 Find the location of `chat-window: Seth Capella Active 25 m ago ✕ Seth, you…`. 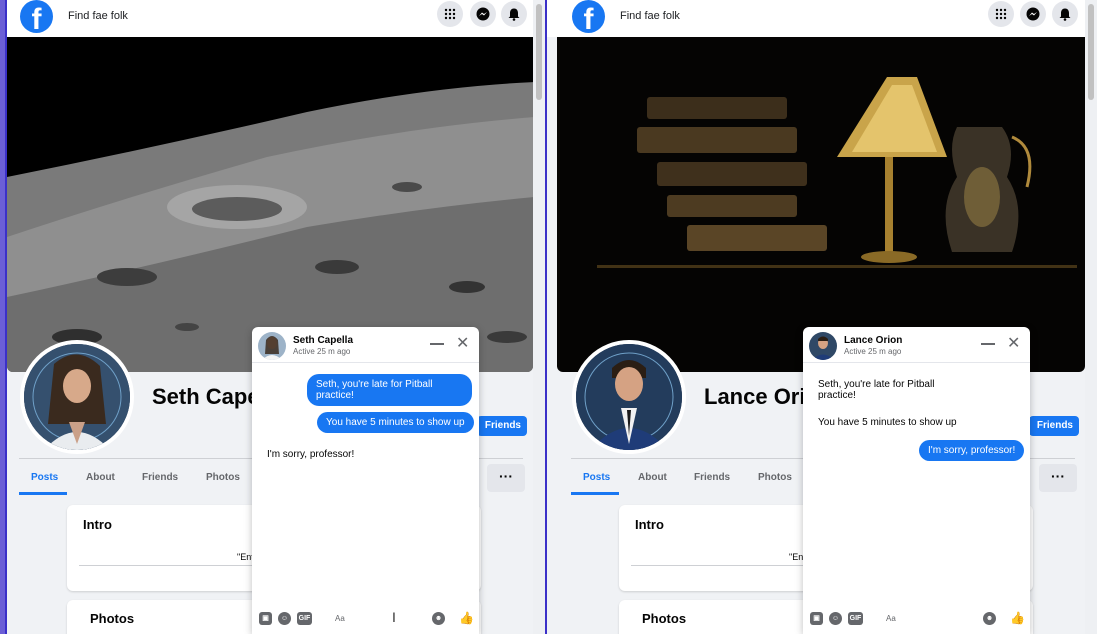

chat-window: Seth Capella Active 25 m ago ✕ Seth, you… is located at coordinates (365, 480).